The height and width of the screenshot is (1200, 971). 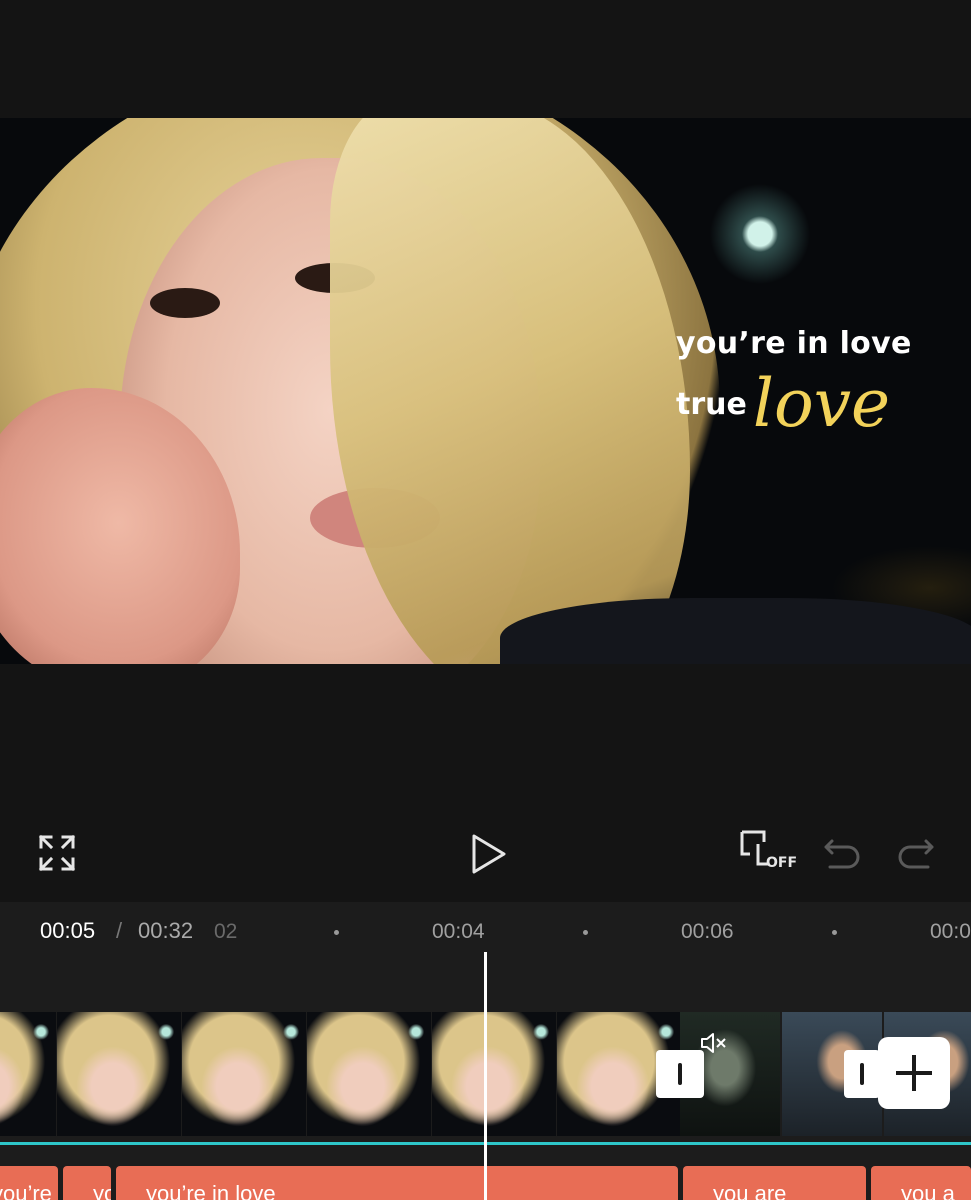 I want to click on text-clip: you’re in love, so click(x=397, y=1183).